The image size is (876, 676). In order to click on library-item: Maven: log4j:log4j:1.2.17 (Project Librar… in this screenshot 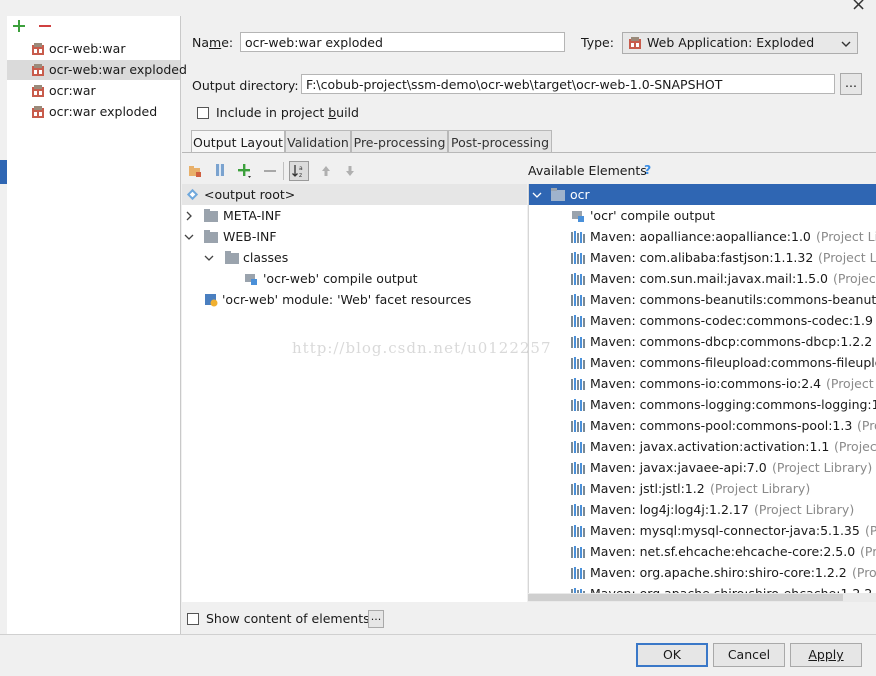, I will do `click(702, 509)`.